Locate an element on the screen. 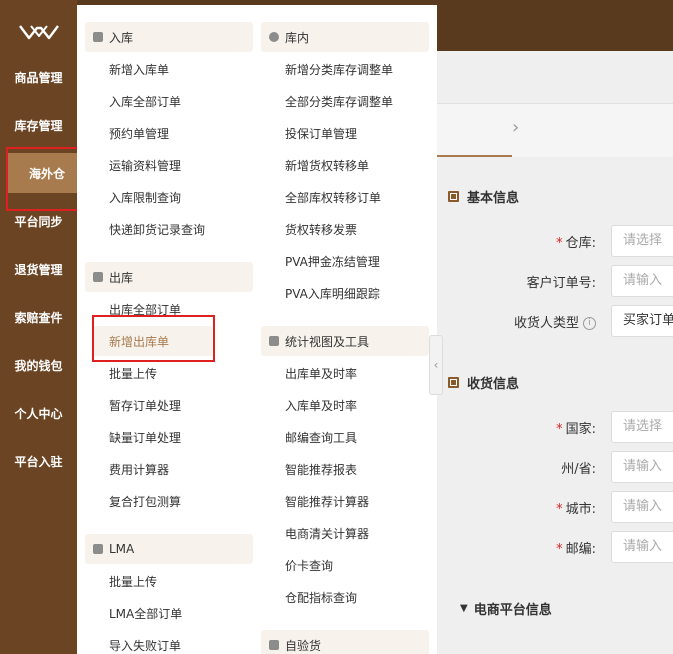 Image resolution: width=673 pixels, height=654 pixels. menu-item-inbound-timeliness: 入库单及时率 is located at coordinates (321, 405).